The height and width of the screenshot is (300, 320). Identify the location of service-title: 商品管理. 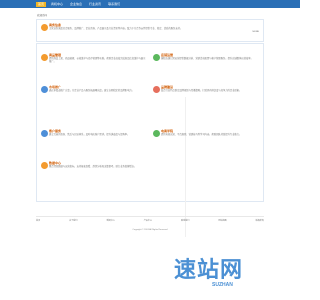
(55, 55).